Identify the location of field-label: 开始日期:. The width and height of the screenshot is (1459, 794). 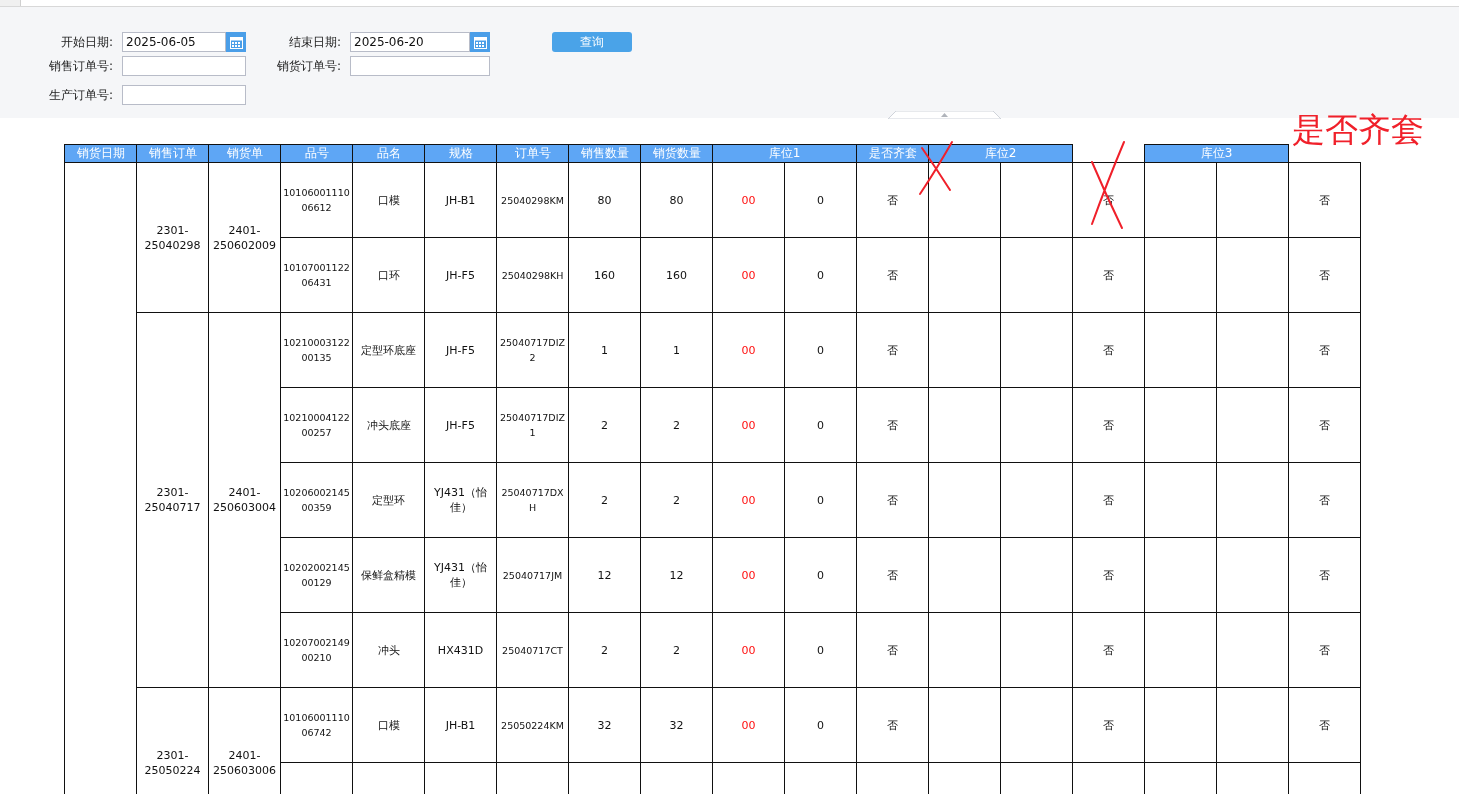
(87, 42).